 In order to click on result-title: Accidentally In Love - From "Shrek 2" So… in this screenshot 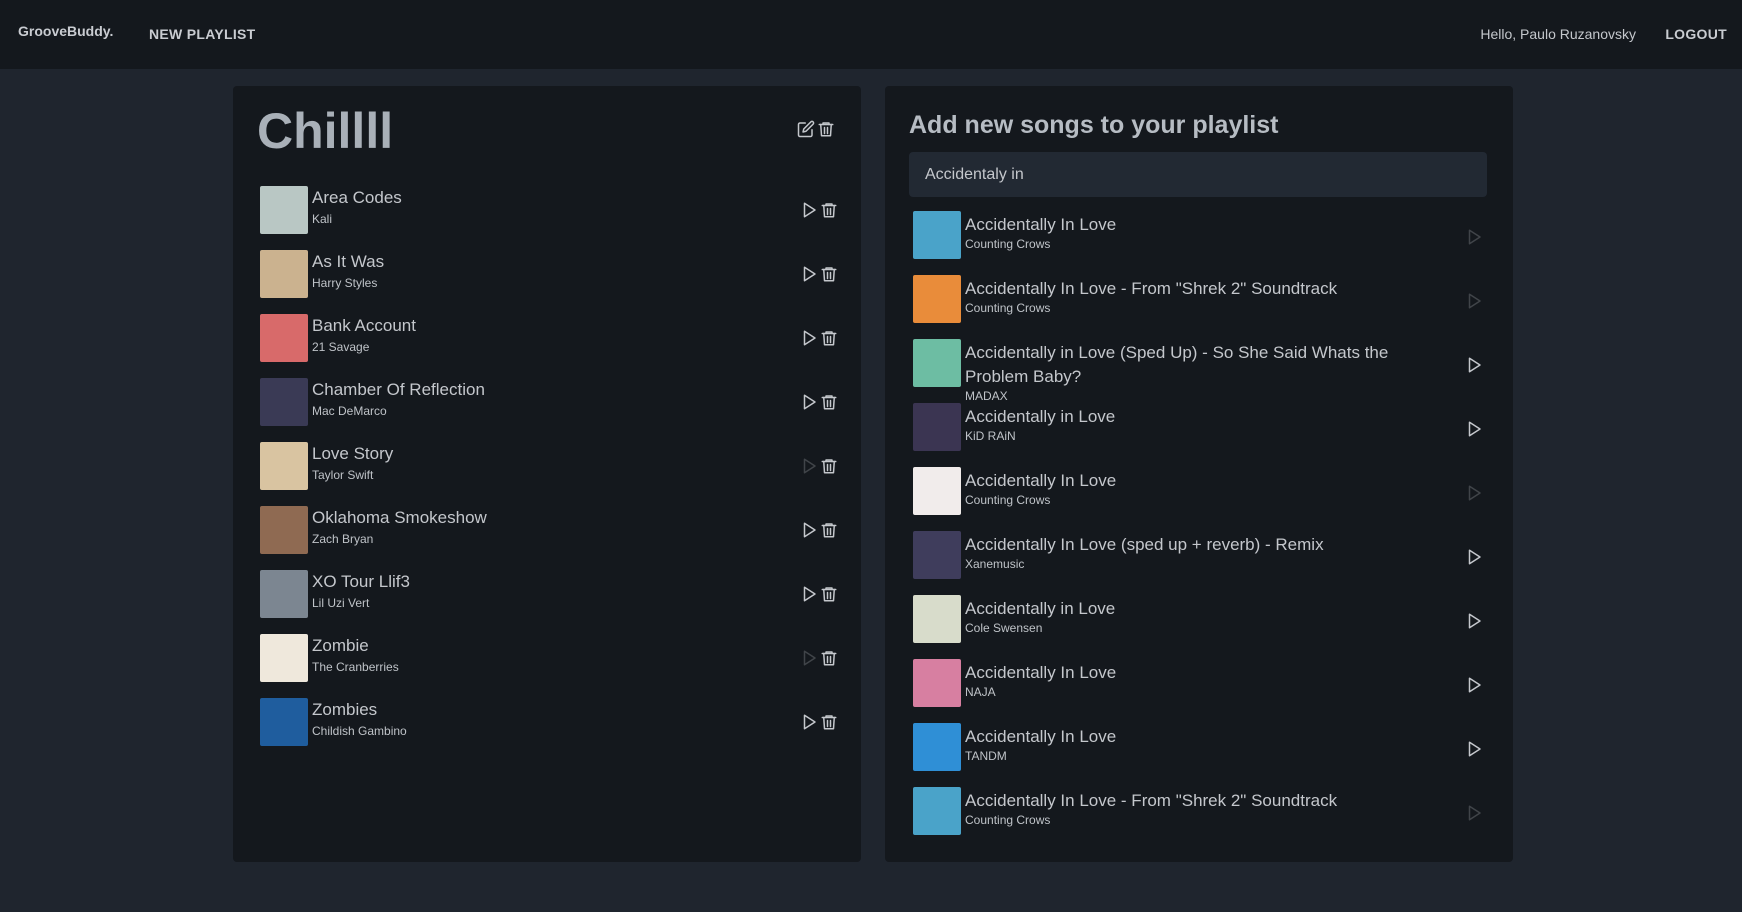, I will do `click(1151, 800)`.